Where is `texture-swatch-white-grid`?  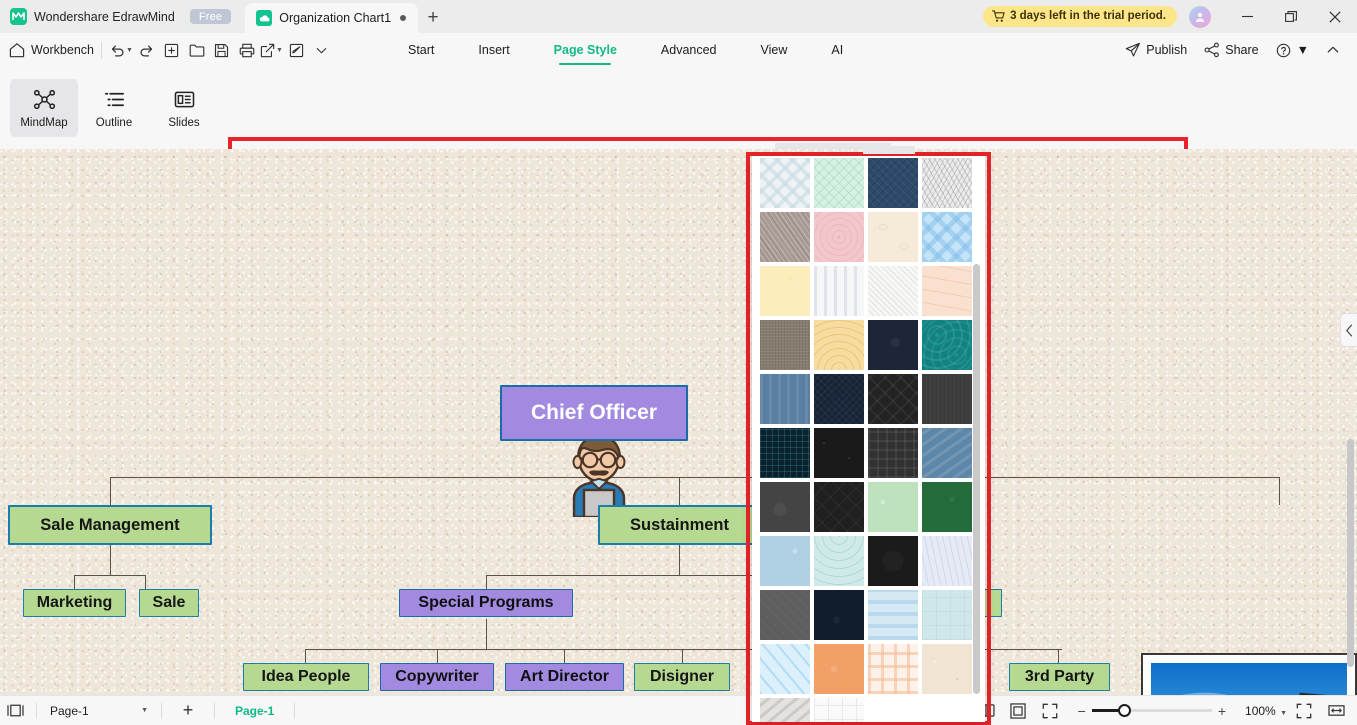 texture-swatch-white-grid is located at coordinates (839, 710).